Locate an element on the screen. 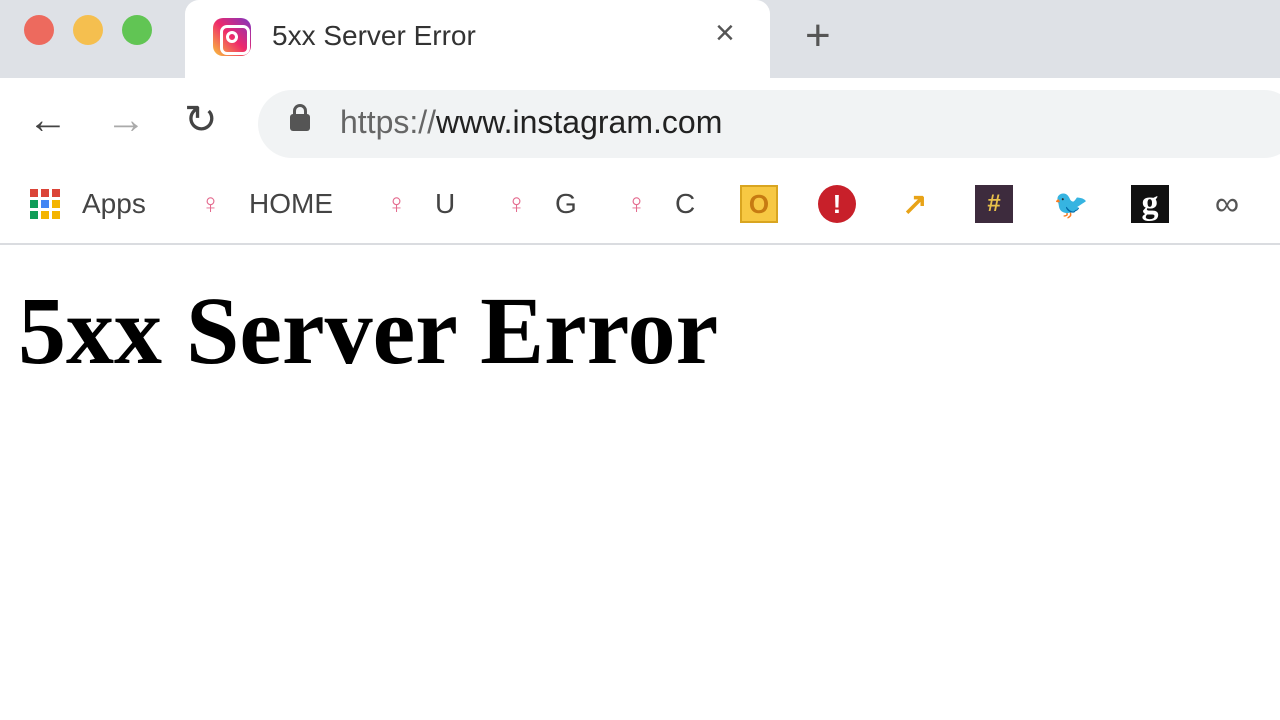 This screenshot has height=720, width=1280. instagram-icon is located at coordinates (232, 37).